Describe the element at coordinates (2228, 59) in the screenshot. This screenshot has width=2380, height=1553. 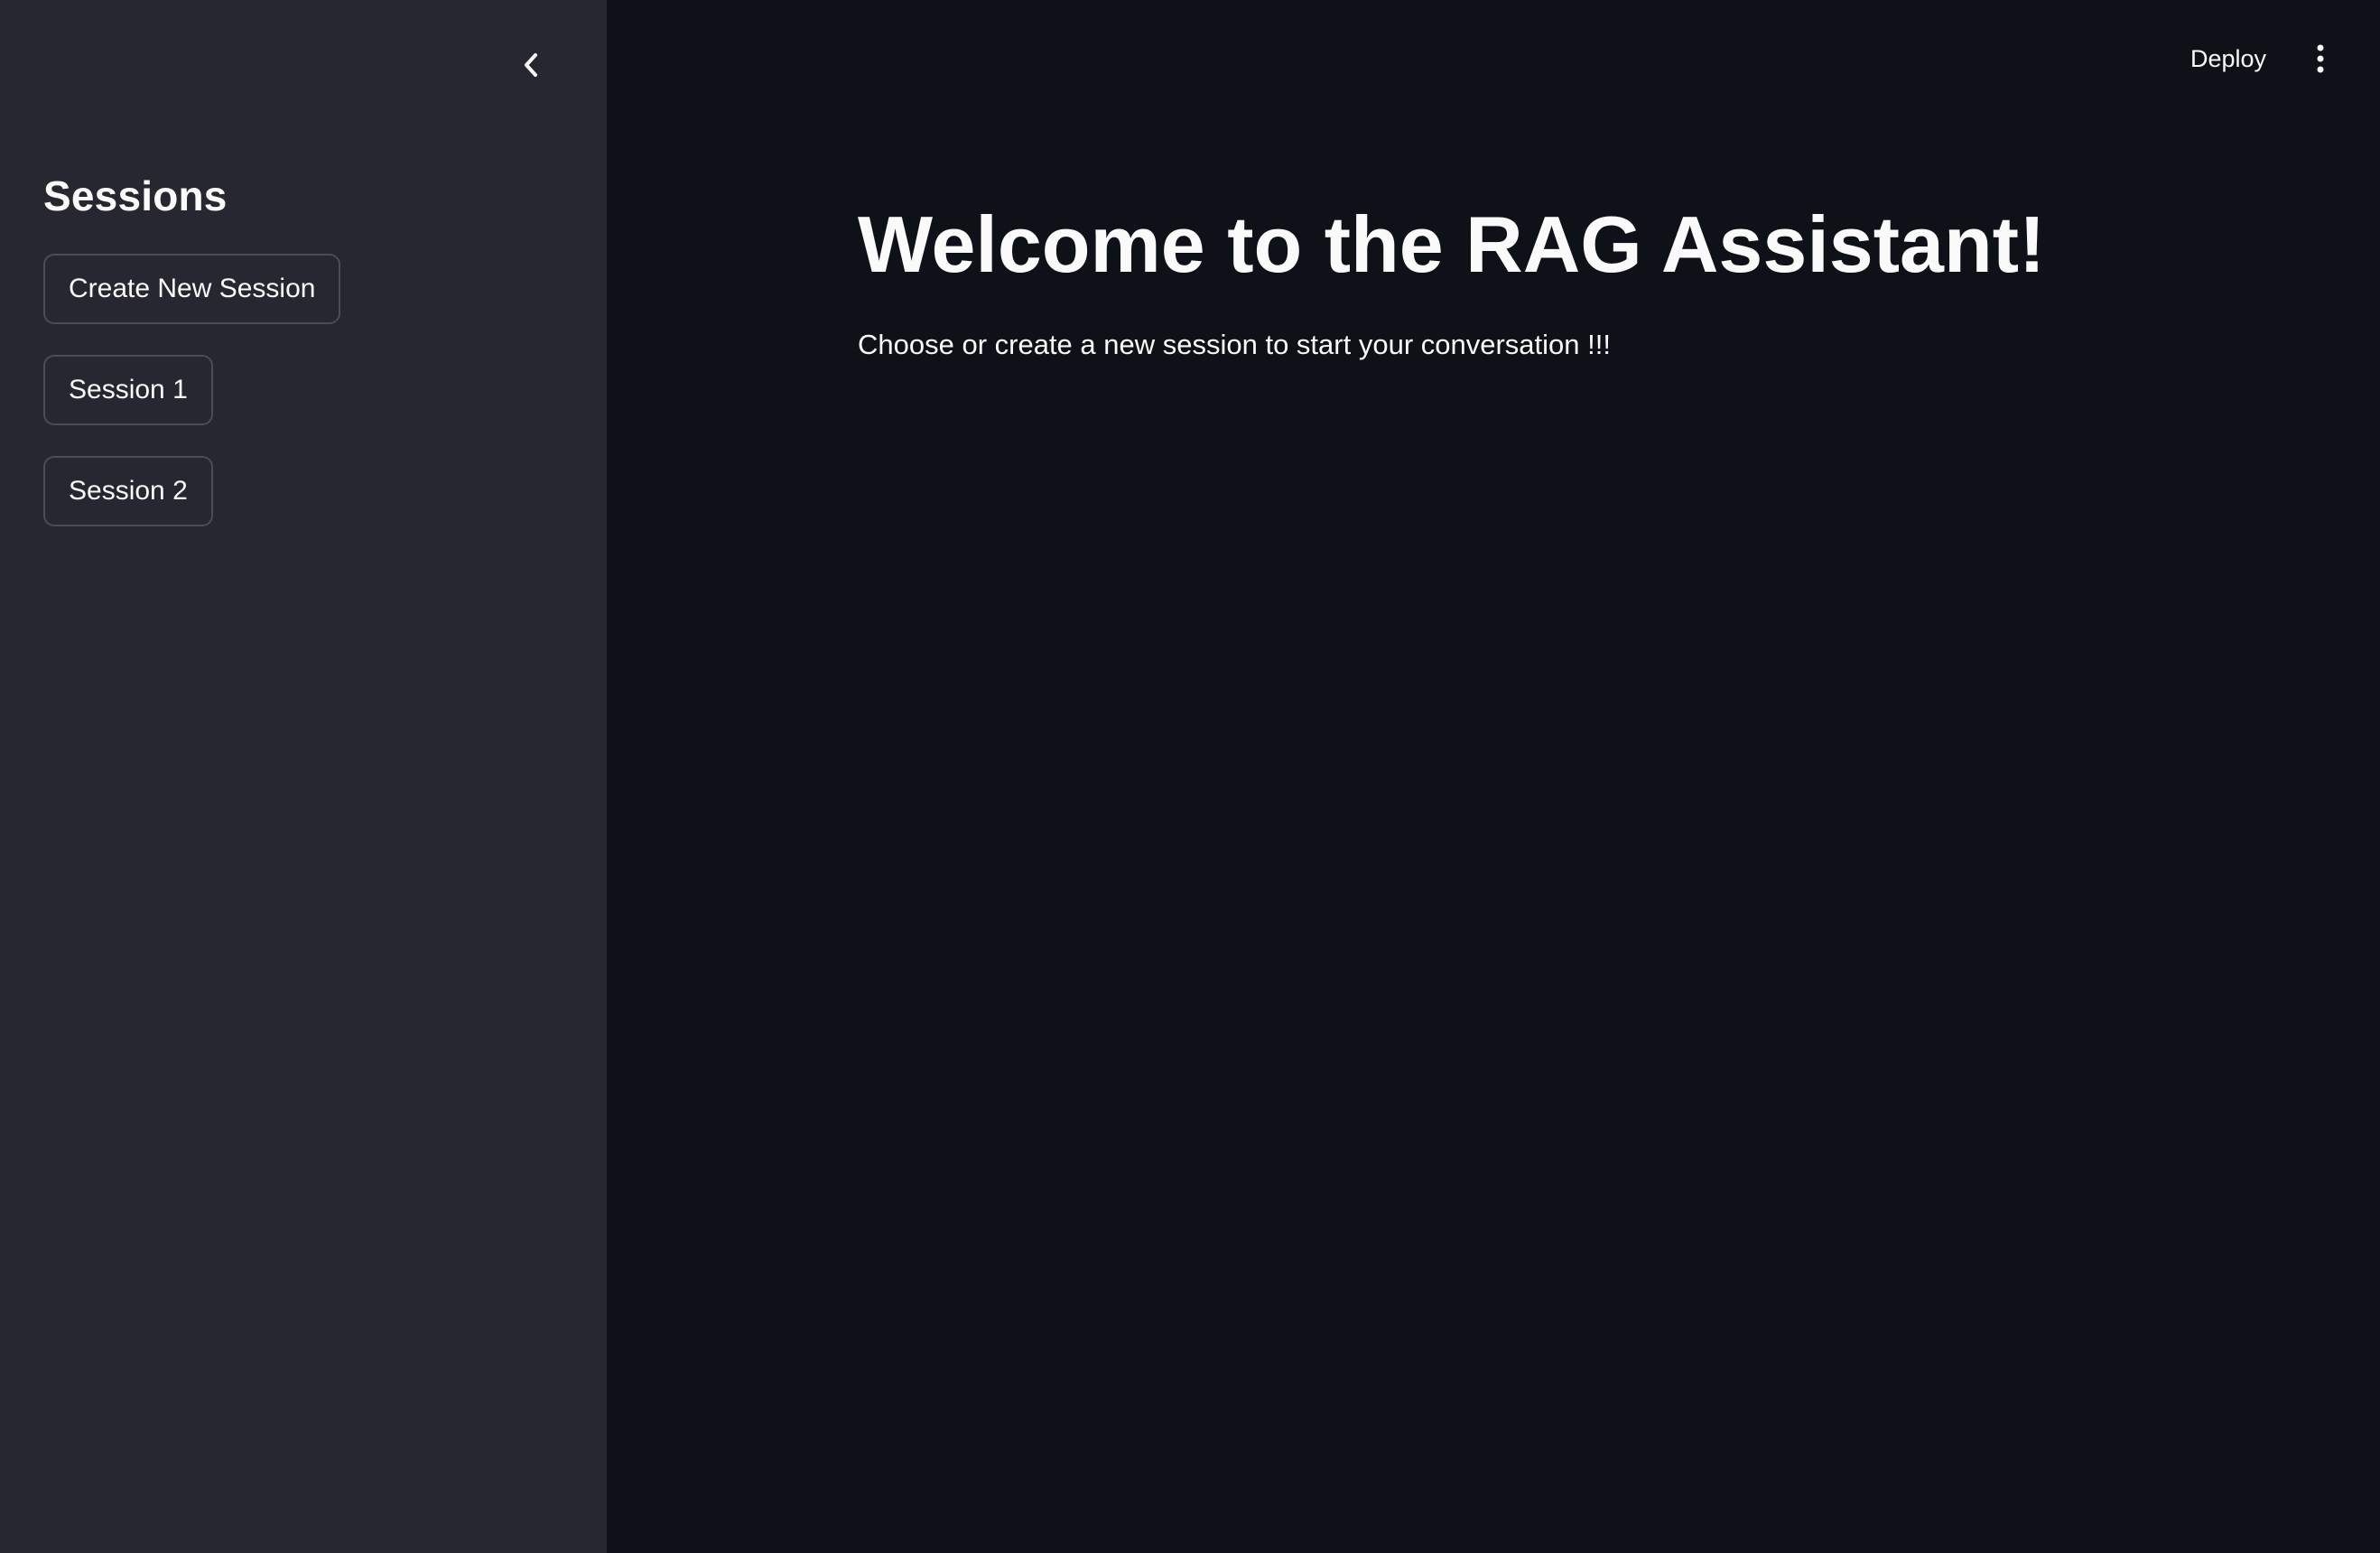
I see `deploy-button: Deploy` at that location.